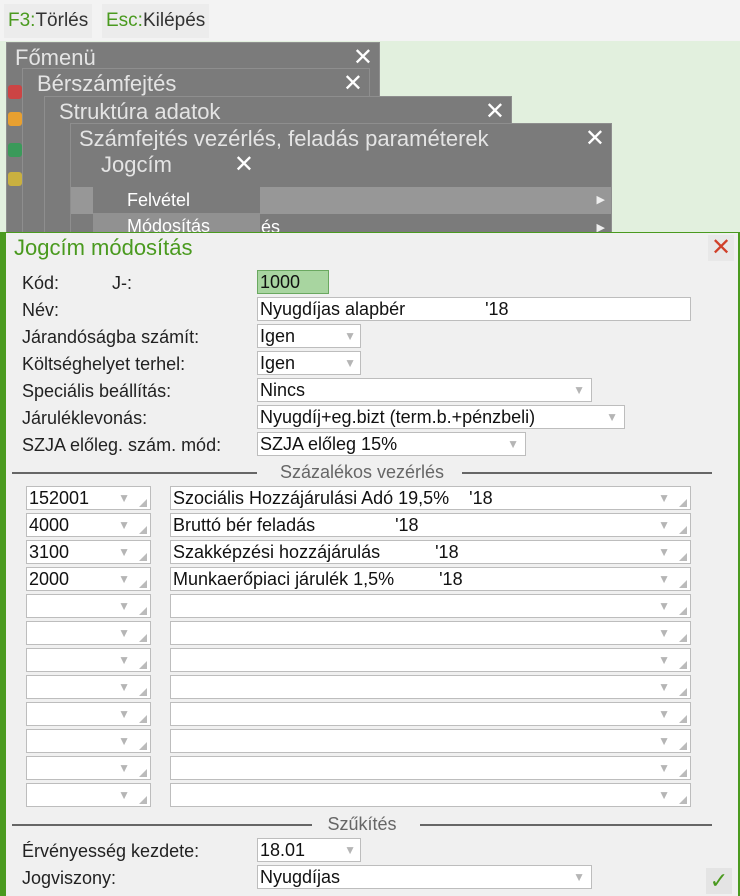 This screenshot has height=896, width=740. Describe the element at coordinates (362, 472) in the screenshot. I see `szazalekos-section-header: Százalékos vezérlés` at that location.